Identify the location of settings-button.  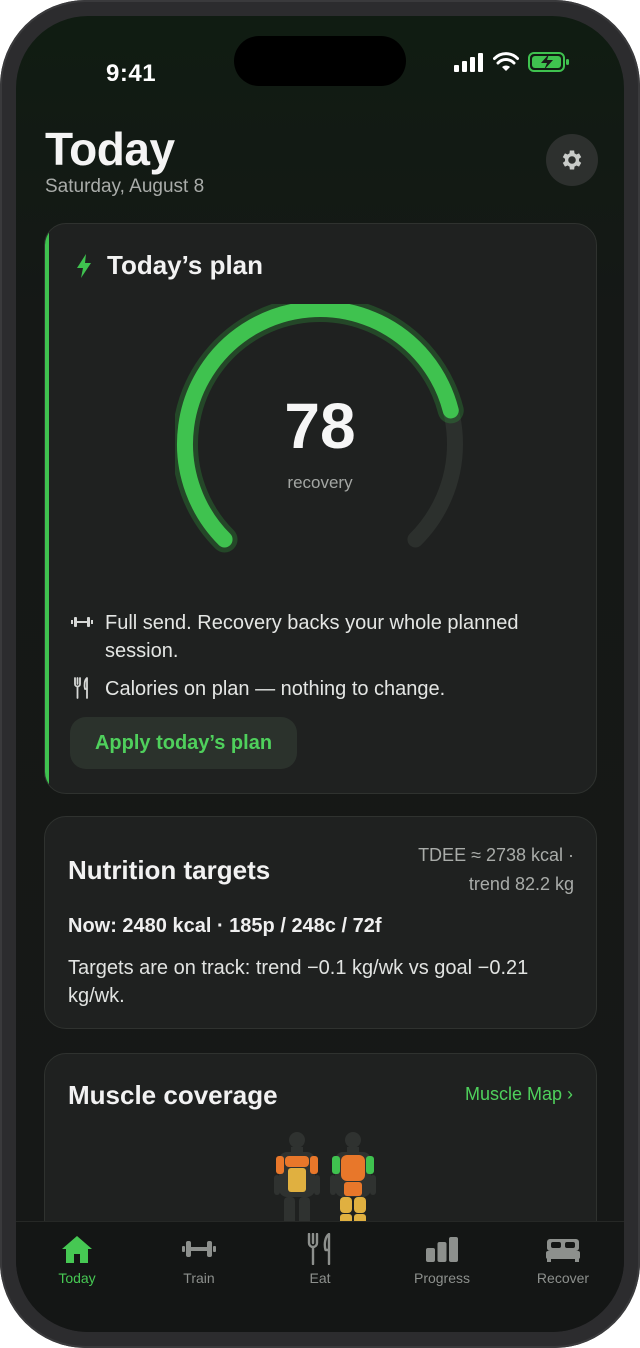
(572, 160).